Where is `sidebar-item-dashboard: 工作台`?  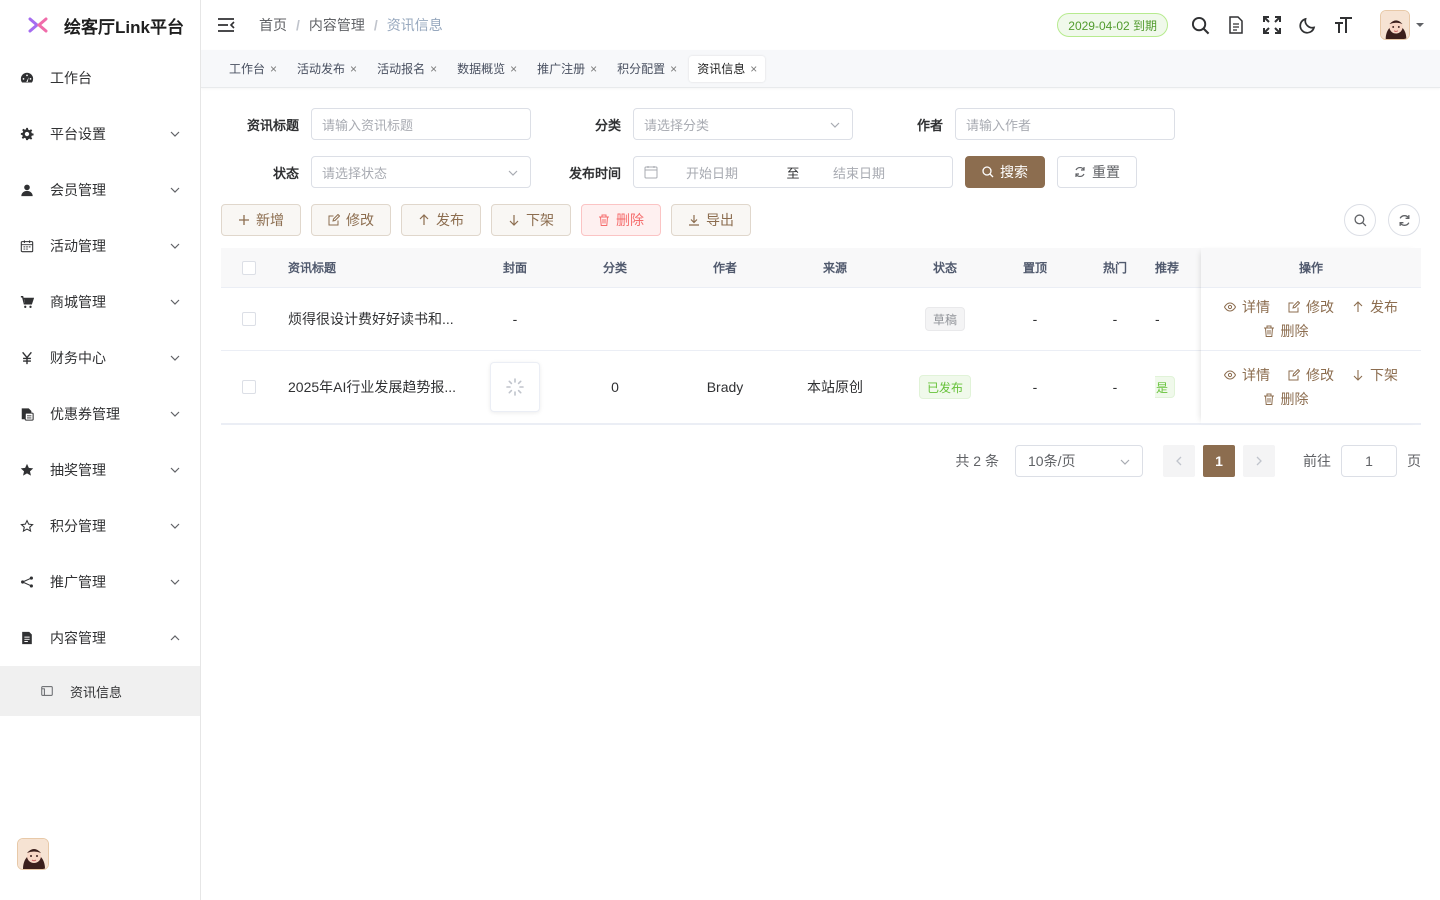 sidebar-item-dashboard: 工作台 is located at coordinates (100, 78).